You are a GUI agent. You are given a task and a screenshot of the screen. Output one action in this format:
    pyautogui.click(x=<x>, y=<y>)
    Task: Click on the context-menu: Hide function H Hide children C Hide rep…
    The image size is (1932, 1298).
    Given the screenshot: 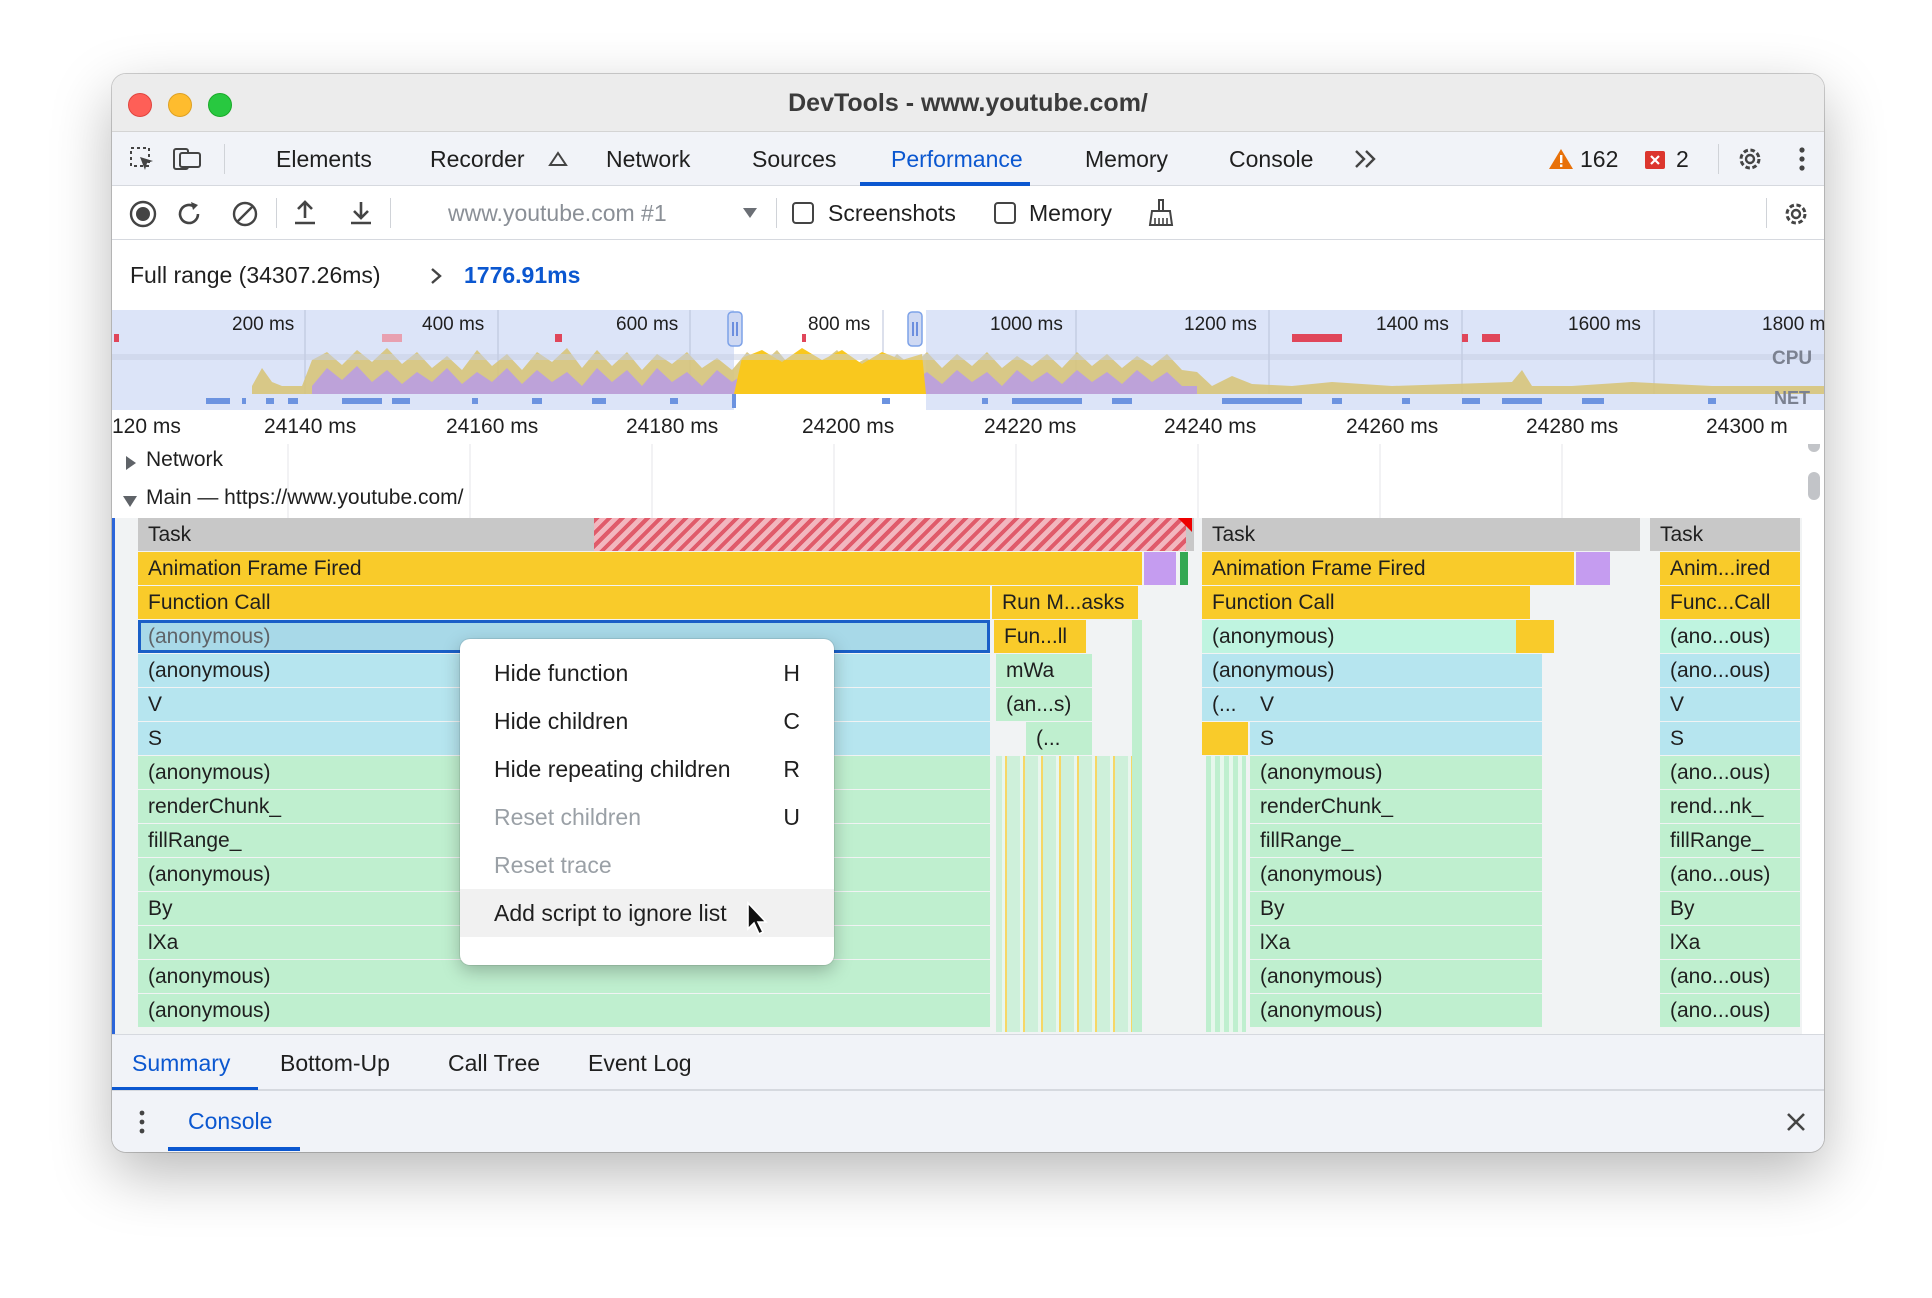 What is the action you would take?
    pyautogui.click(x=647, y=802)
    